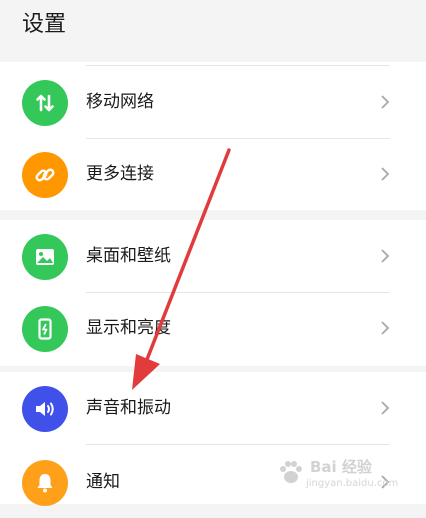 The height and width of the screenshot is (518, 426). What do you see at coordinates (213, 328) in the screenshot?
I see `settings-item-display-brightness: 显示和亮度` at bounding box center [213, 328].